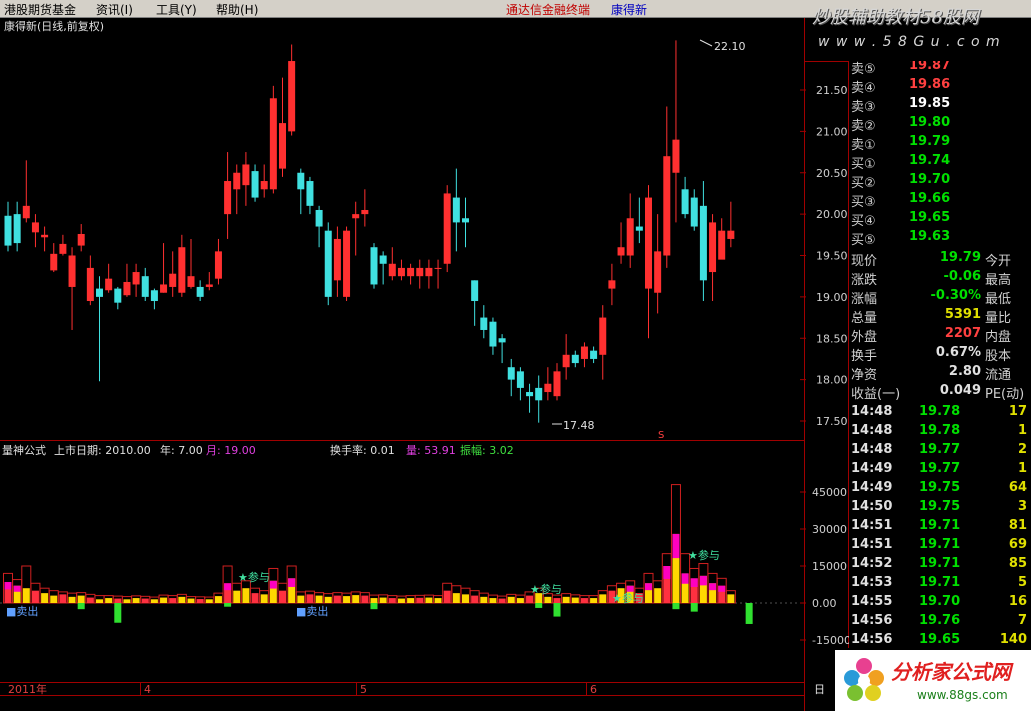 The height and width of the screenshot is (711, 1031). Describe the element at coordinates (863, 164) in the screenshot. I see `book-label: 买①` at that location.